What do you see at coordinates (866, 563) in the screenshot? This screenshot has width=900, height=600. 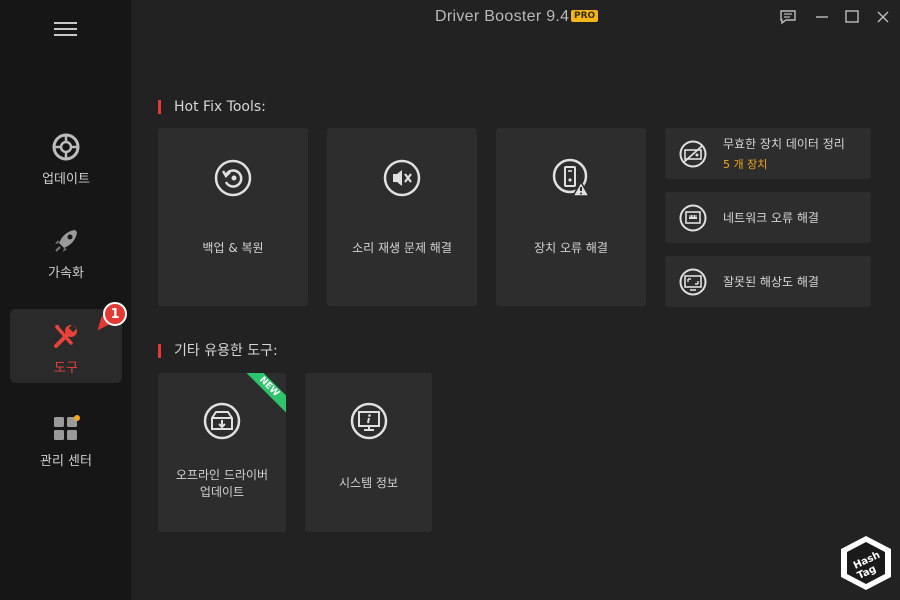 I see `hashtag-watermark-logo: Hash Tag` at bounding box center [866, 563].